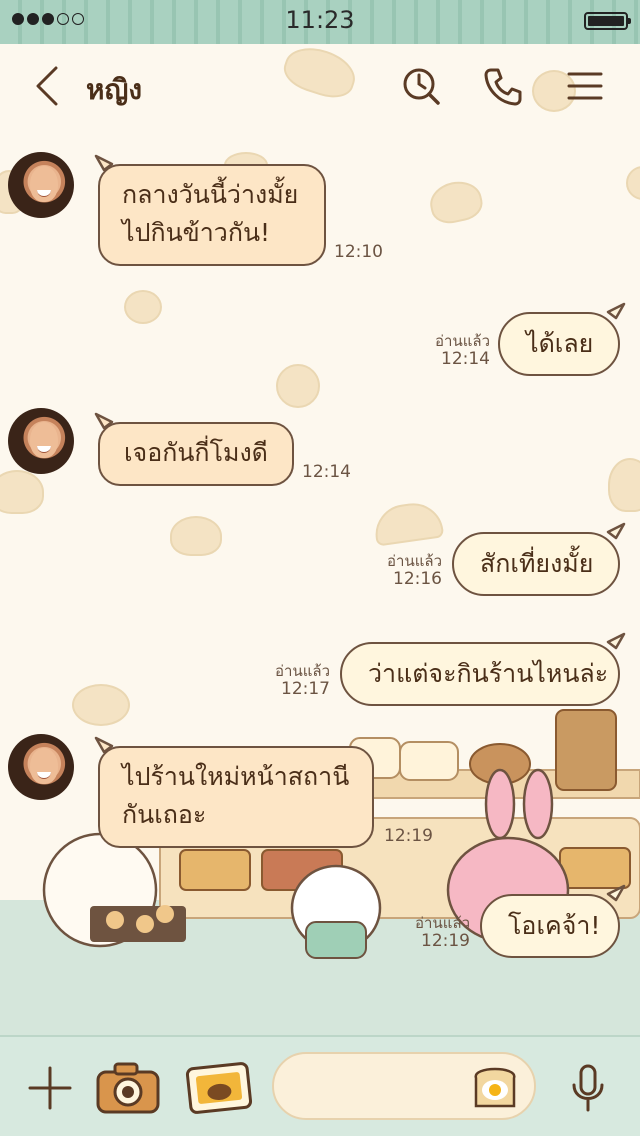 The image size is (640, 1136). Describe the element at coordinates (298, 386) in the screenshot. I see `pastry-decoration-icon` at that location.